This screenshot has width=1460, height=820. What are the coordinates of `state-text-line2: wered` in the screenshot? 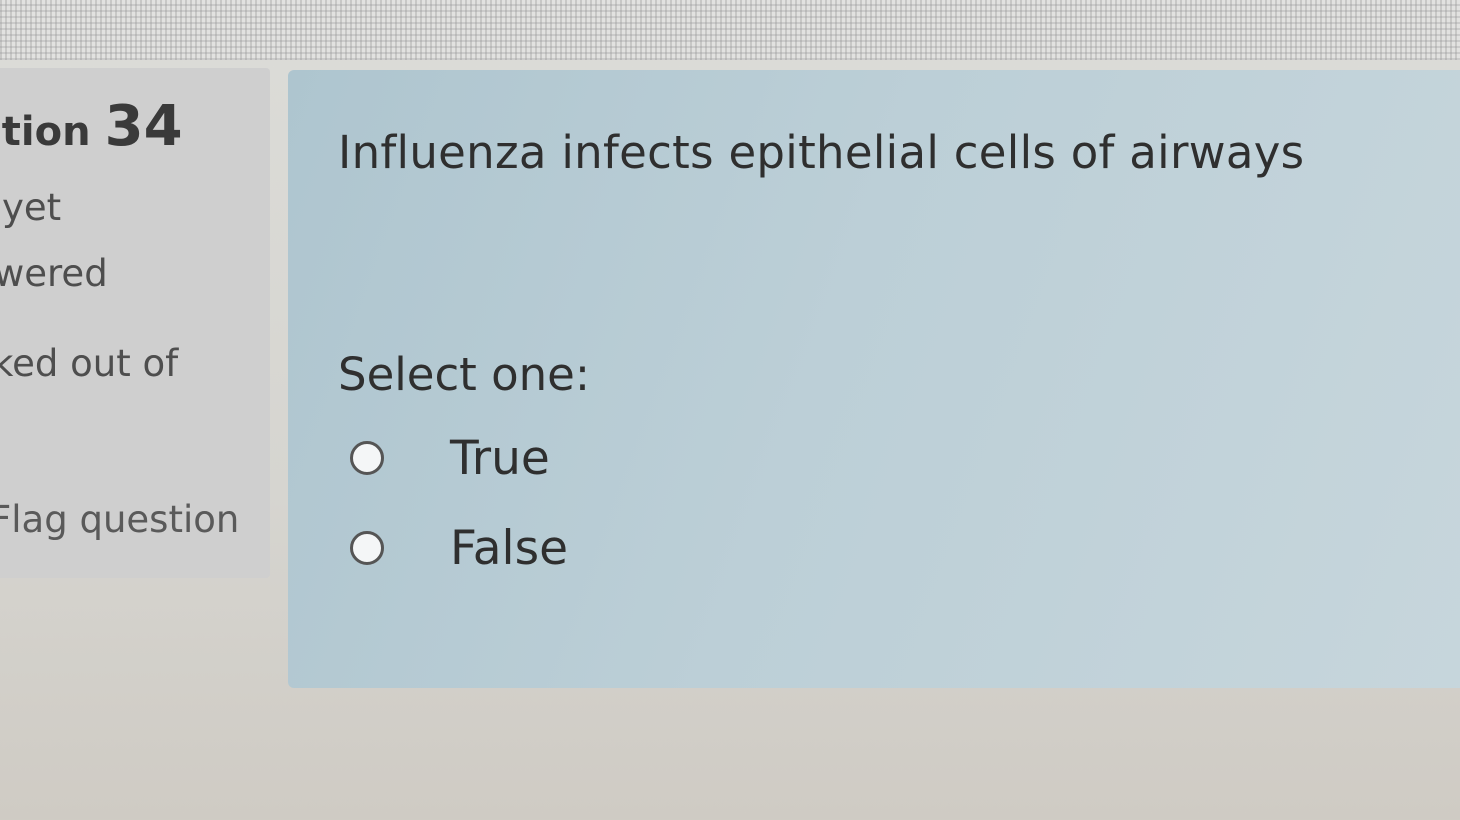 It's located at (54, 273).